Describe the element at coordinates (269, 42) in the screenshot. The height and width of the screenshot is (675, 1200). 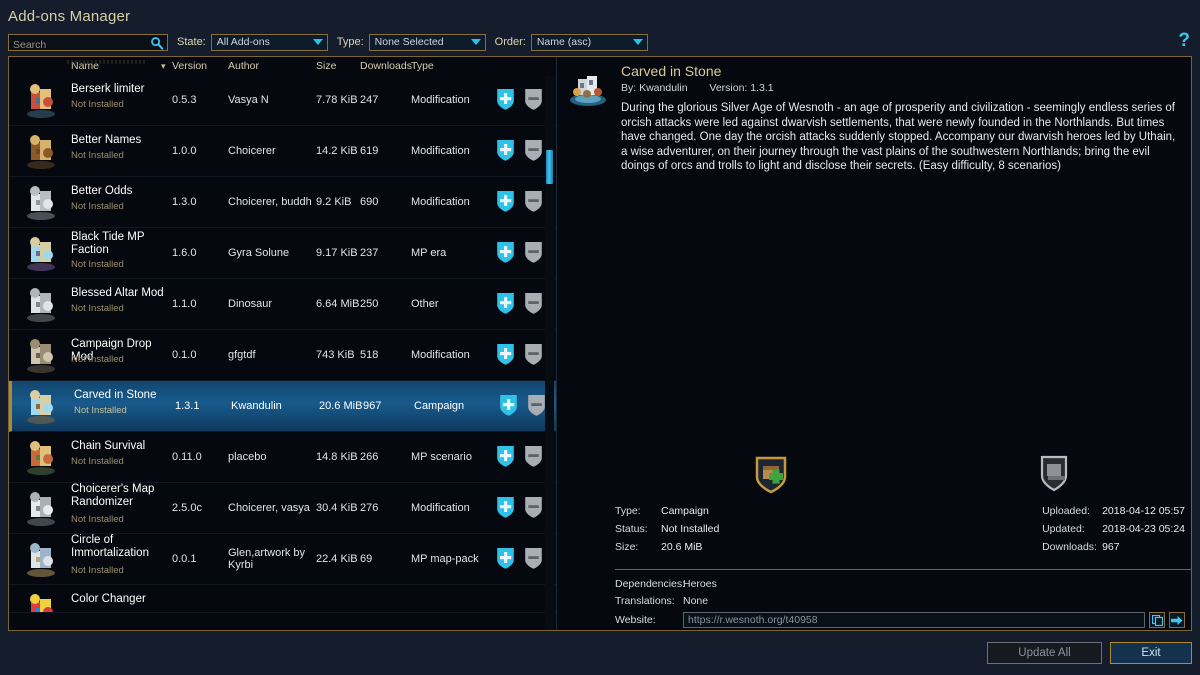
I see `state-filter-select: All Add-ons` at that location.